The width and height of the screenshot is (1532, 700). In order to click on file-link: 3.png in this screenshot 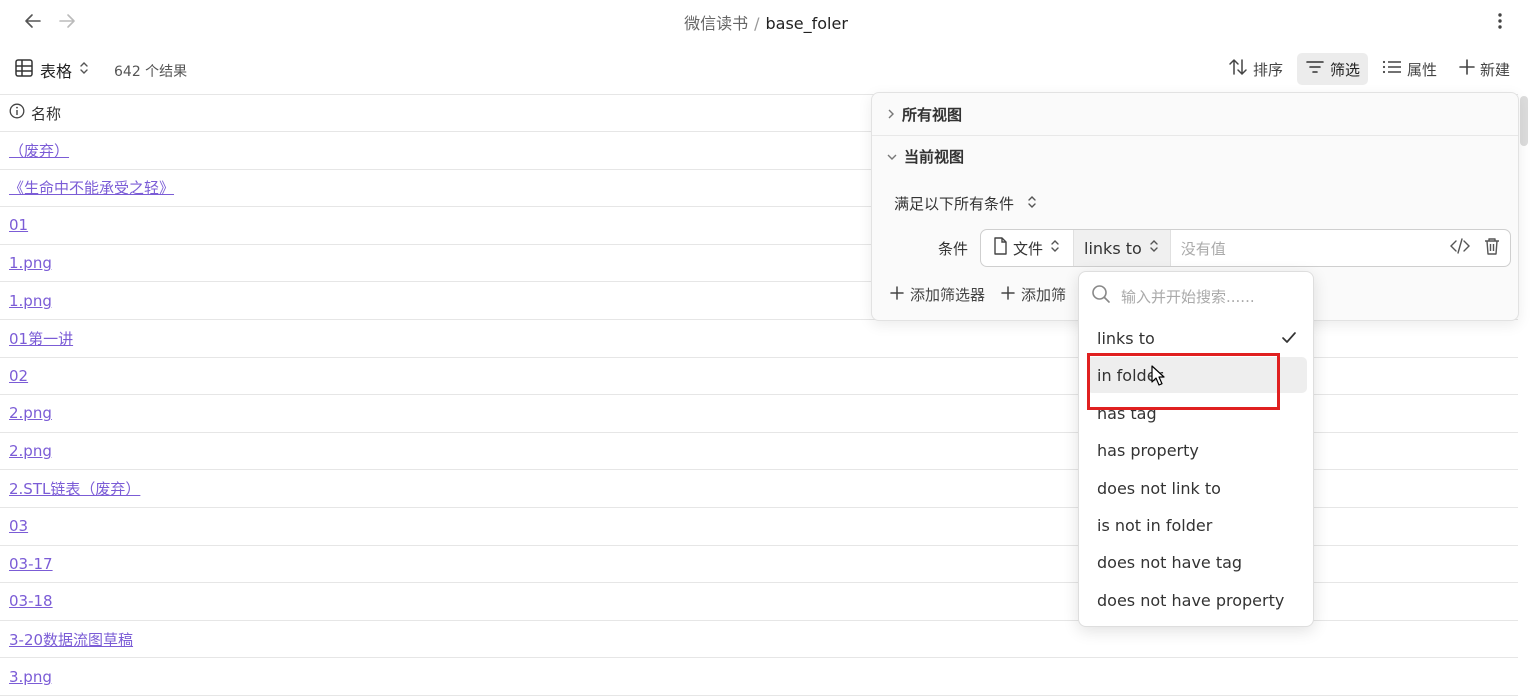, I will do `click(30, 677)`.